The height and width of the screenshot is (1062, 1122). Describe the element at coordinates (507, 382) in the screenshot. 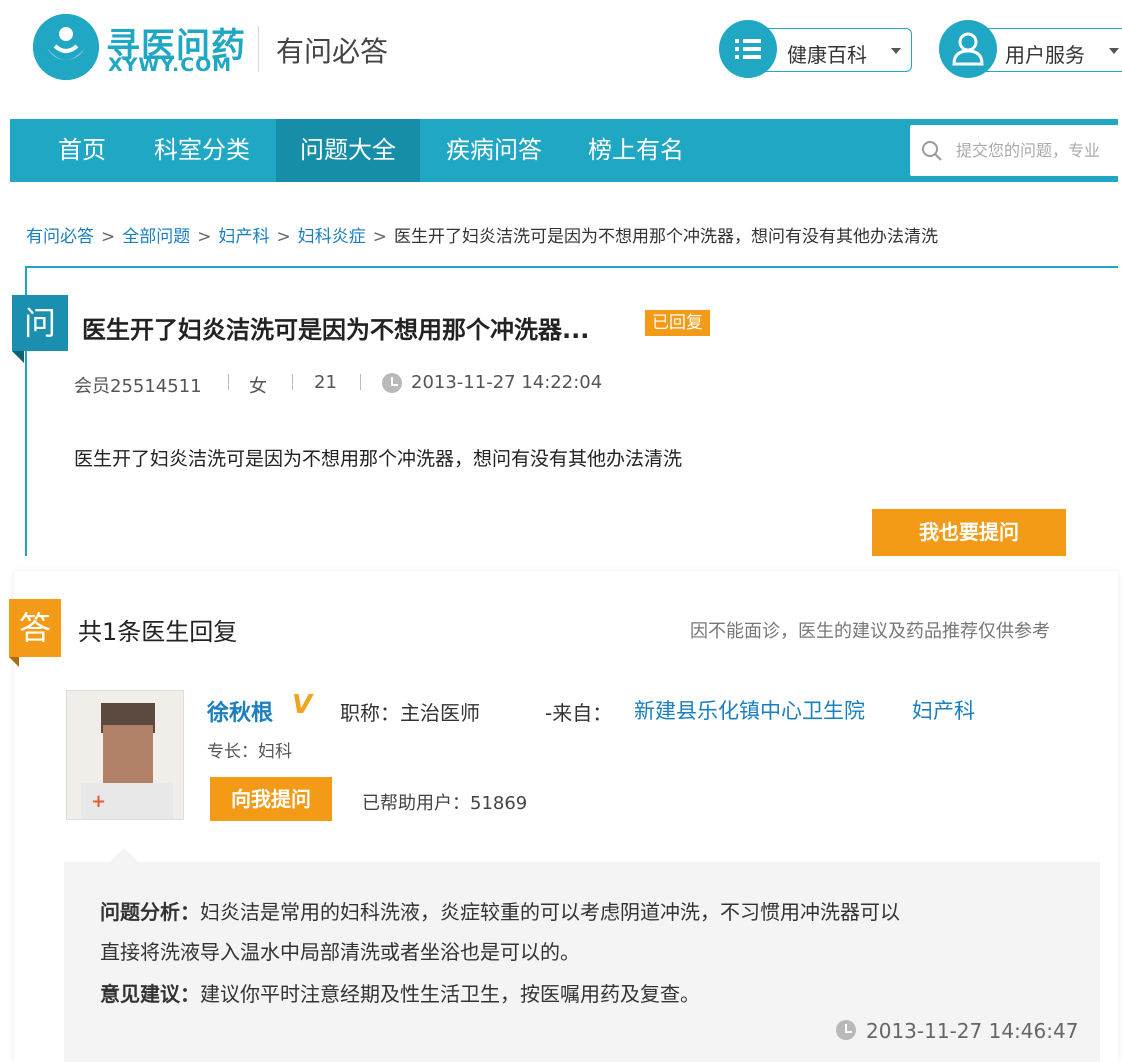

I see `question-time: 2013-11-27 14:22:04` at that location.